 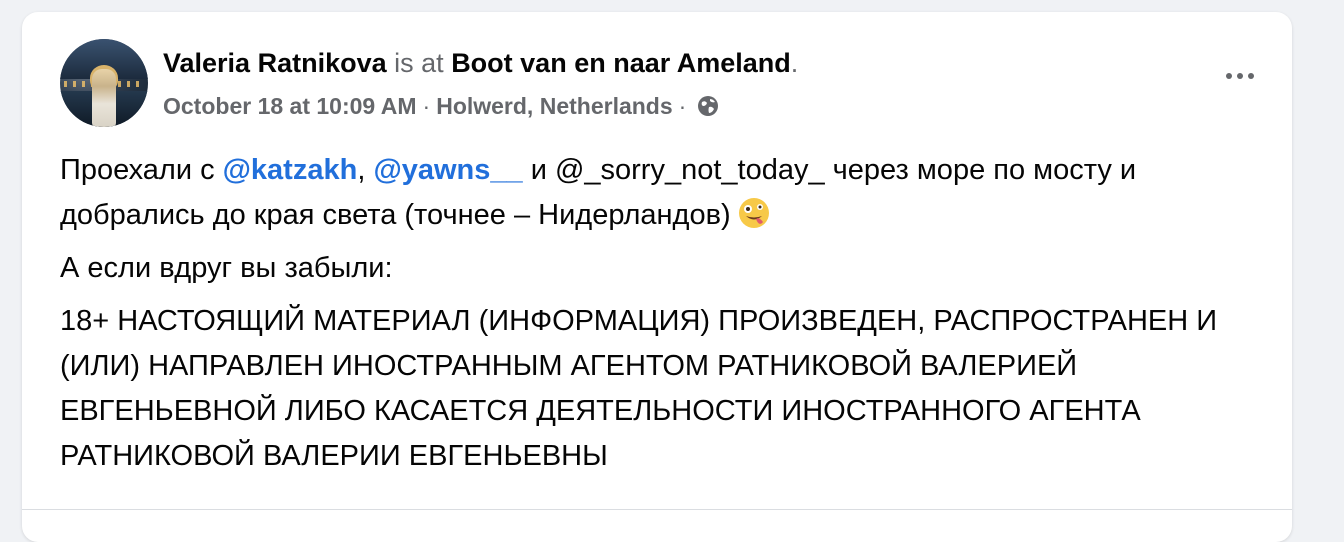 What do you see at coordinates (708, 109) in the screenshot?
I see `globe-icon` at bounding box center [708, 109].